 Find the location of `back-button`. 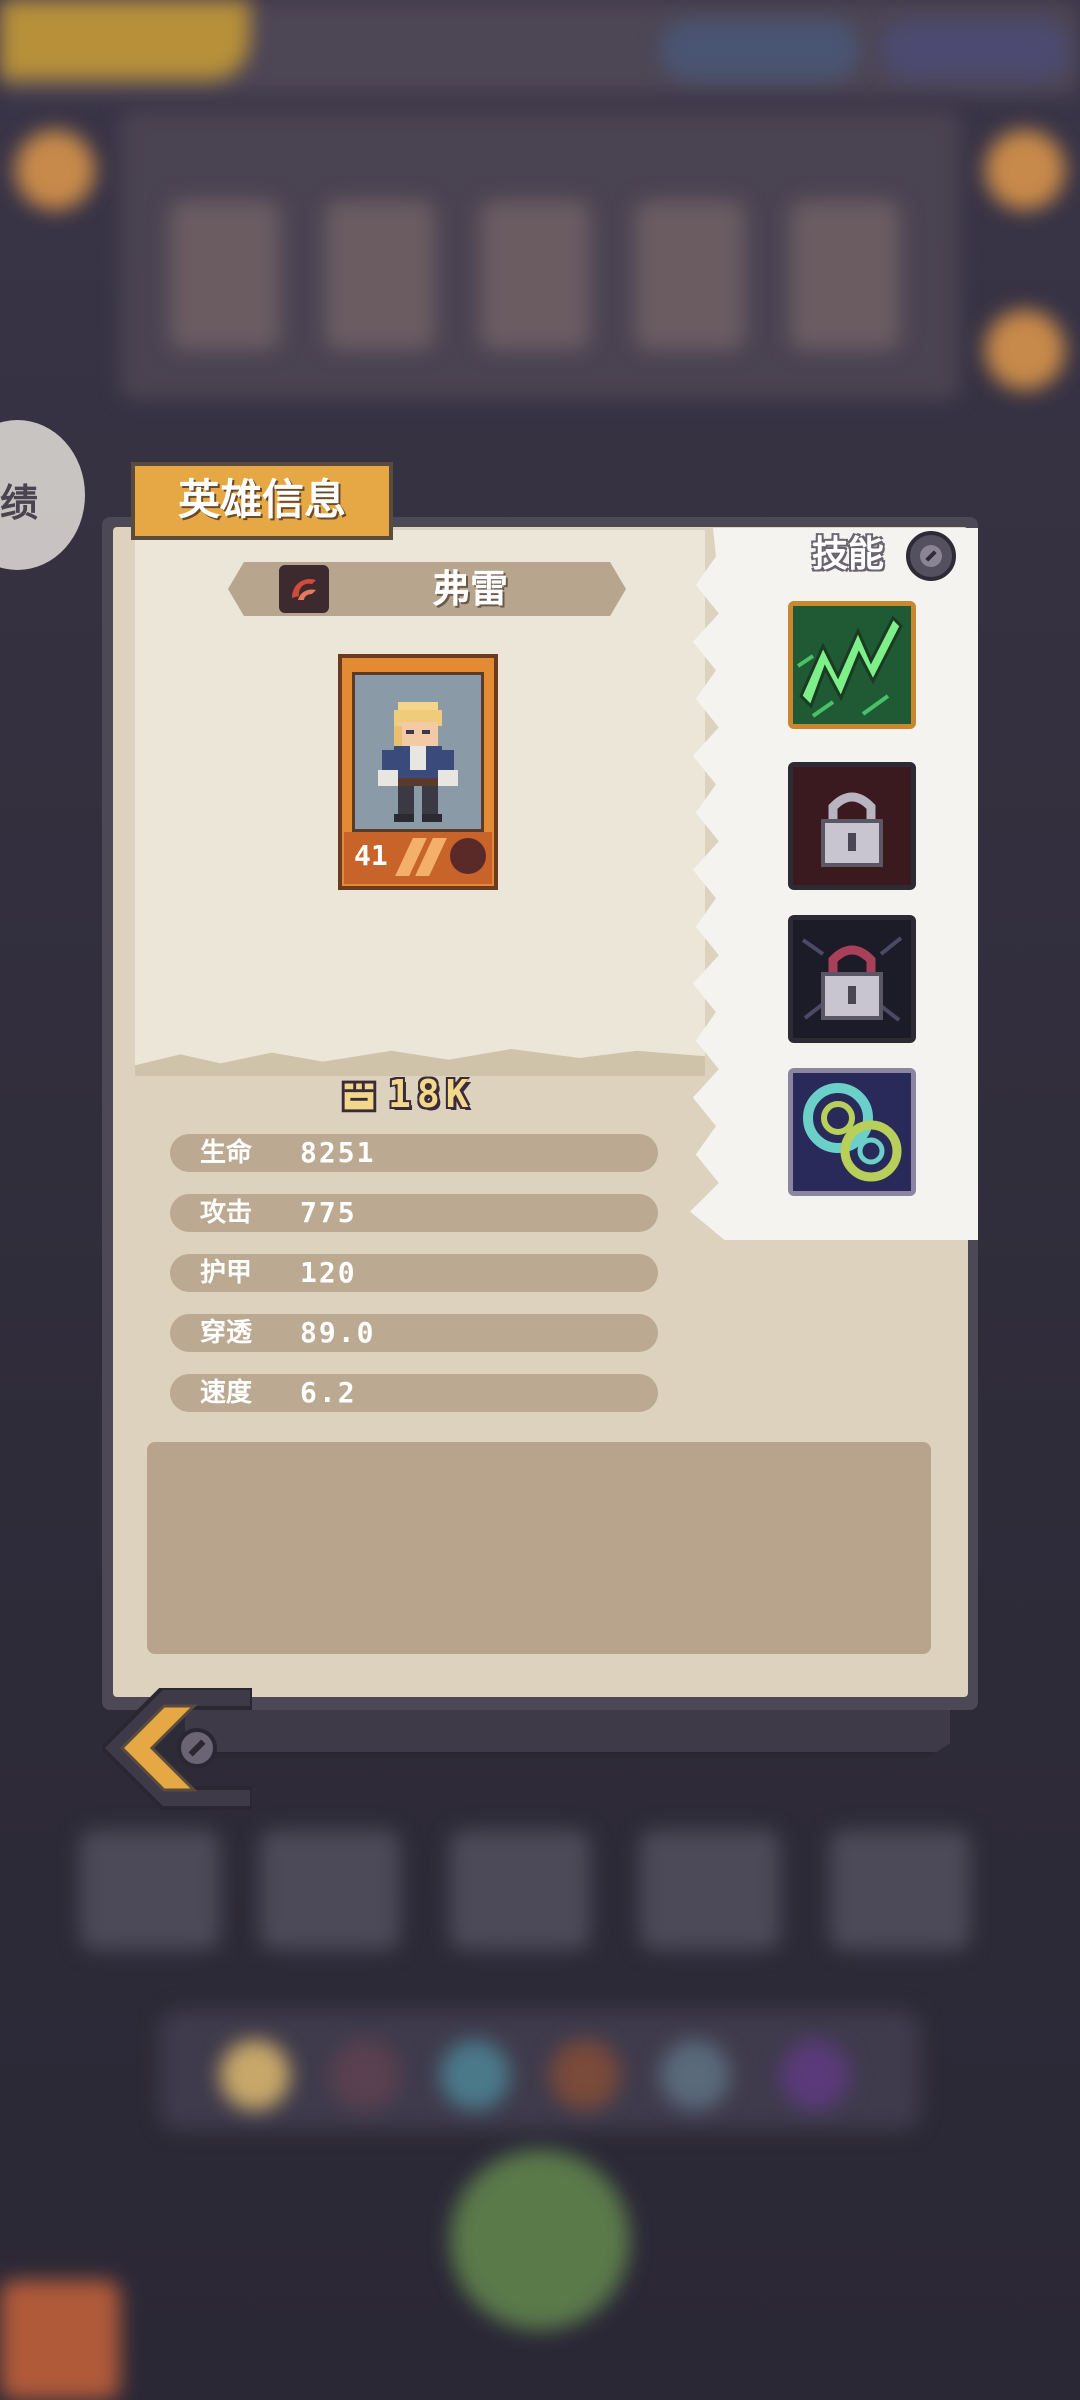

back-button is located at coordinates (177, 1763).